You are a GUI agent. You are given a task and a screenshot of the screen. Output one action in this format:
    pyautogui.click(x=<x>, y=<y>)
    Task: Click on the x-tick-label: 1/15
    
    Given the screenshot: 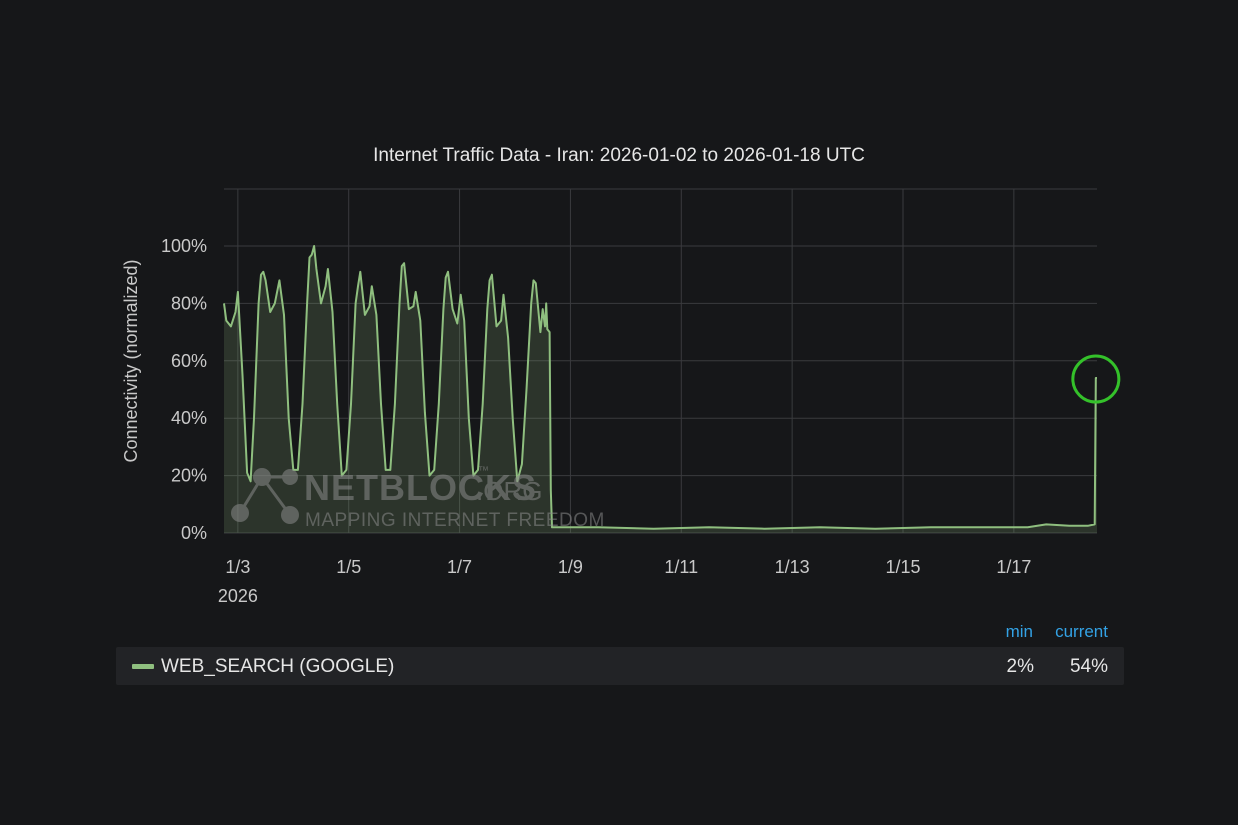 What is the action you would take?
    pyautogui.click(x=902, y=567)
    